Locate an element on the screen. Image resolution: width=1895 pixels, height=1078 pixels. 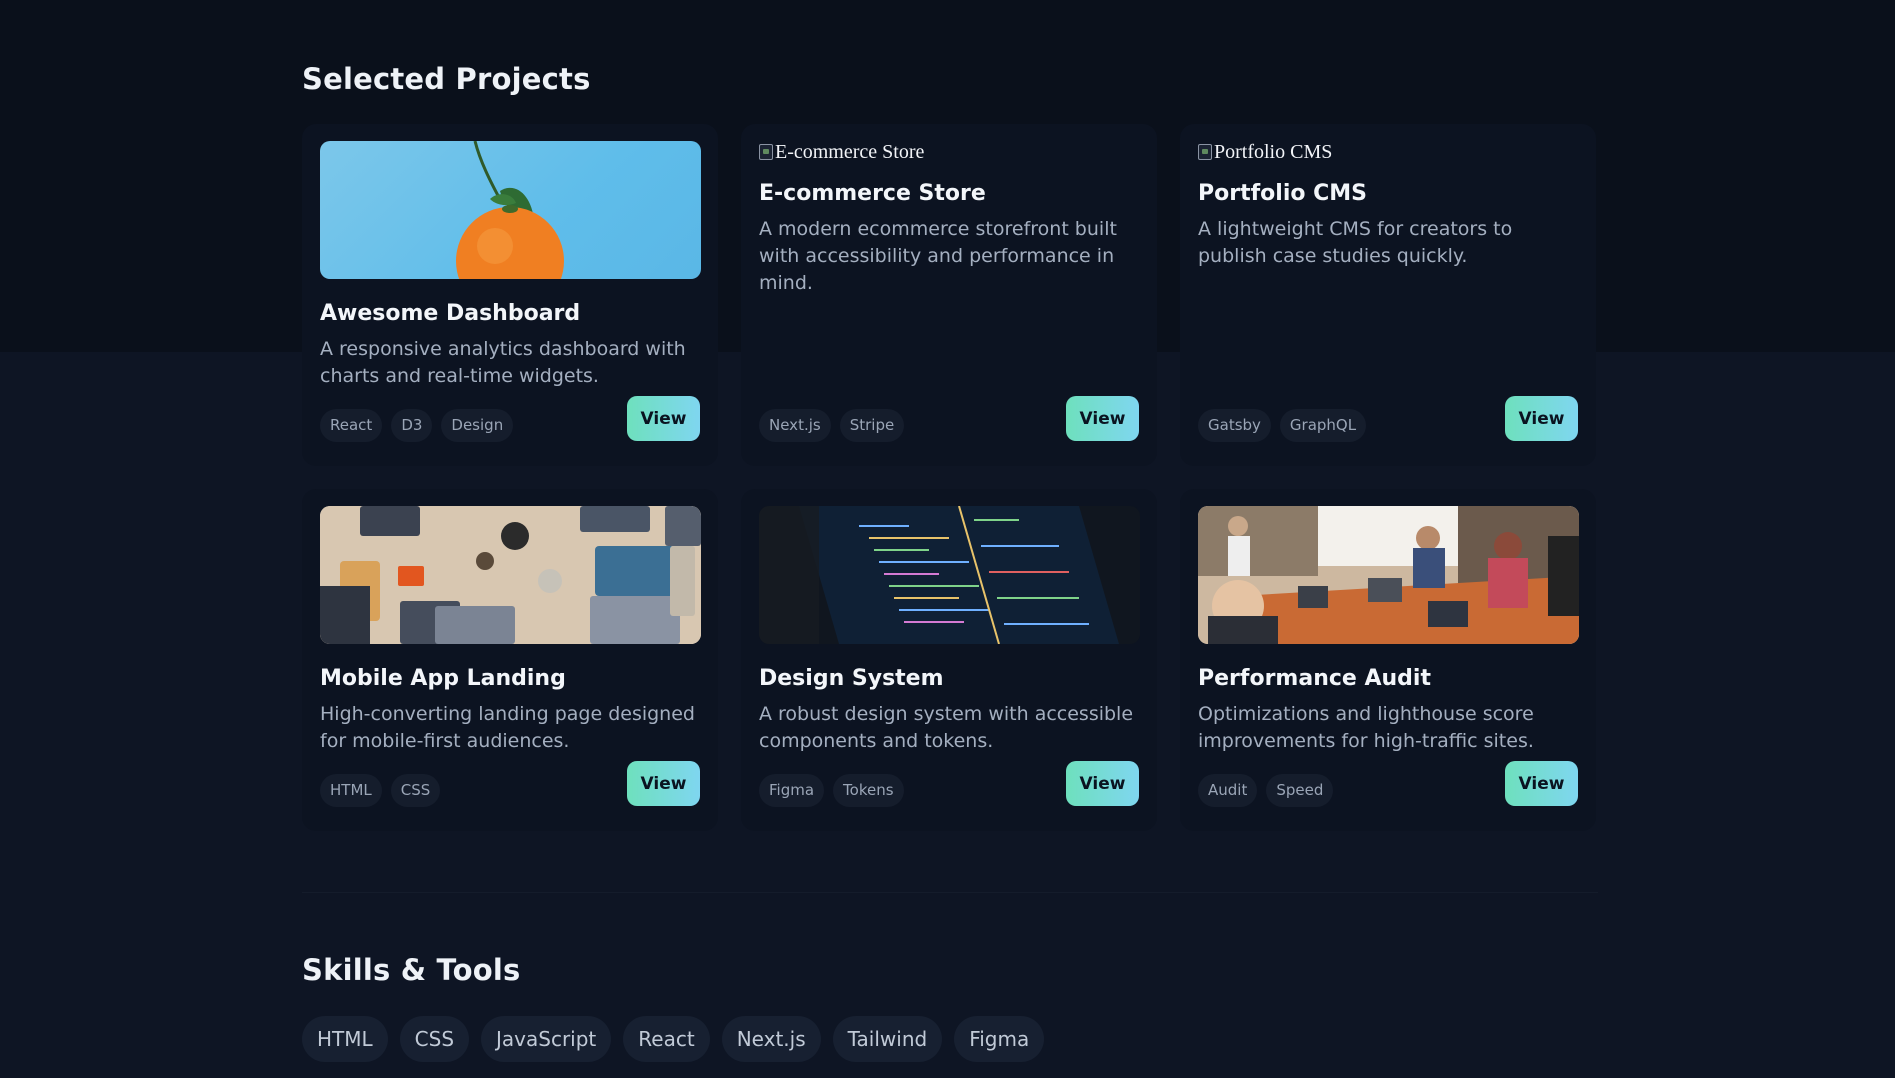
skill-chip: HTML is located at coordinates (345, 1039).